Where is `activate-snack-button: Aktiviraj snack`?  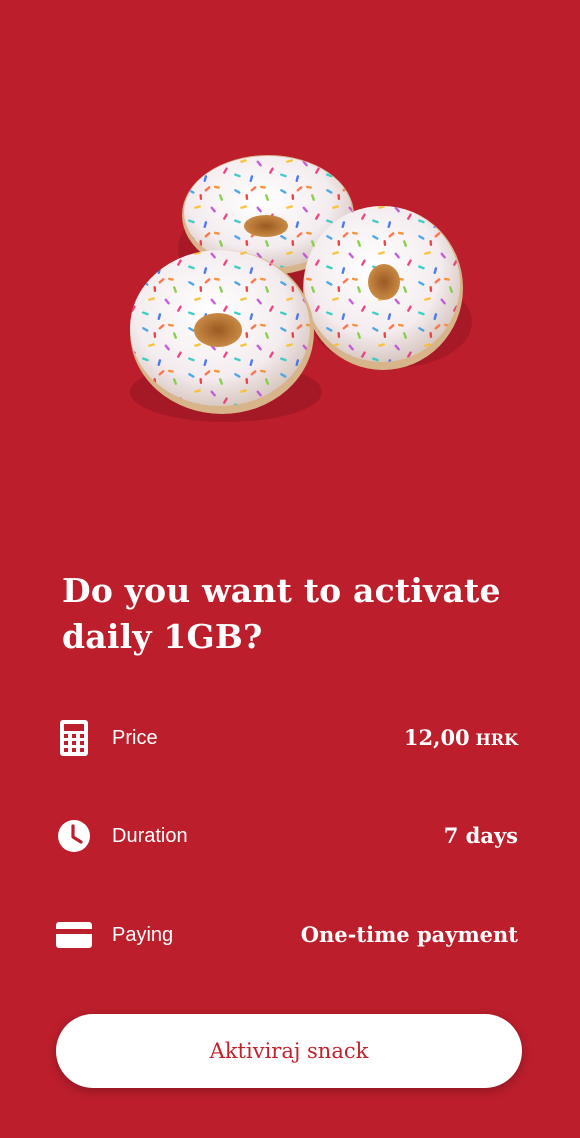 activate-snack-button: Aktiviraj snack is located at coordinates (289, 1051).